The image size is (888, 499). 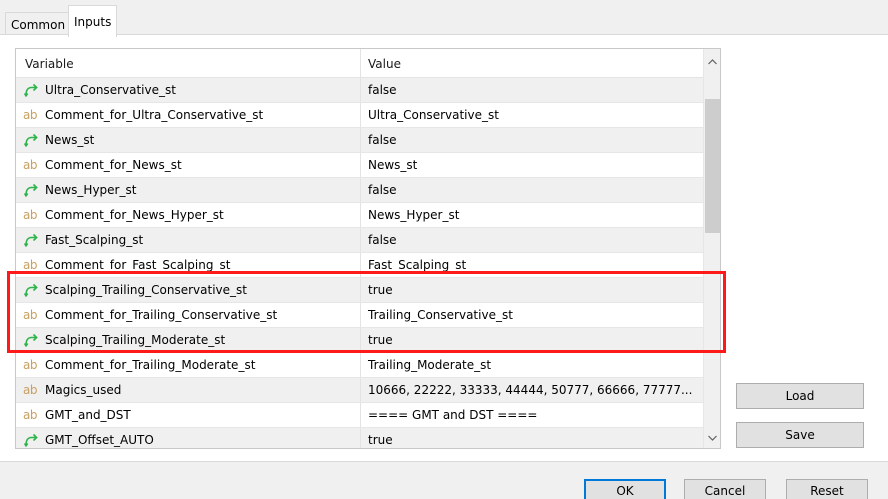 What do you see at coordinates (161, 315) in the screenshot?
I see `variable-name: Comment_for_Trailing_Conservative_st` at bounding box center [161, 315].